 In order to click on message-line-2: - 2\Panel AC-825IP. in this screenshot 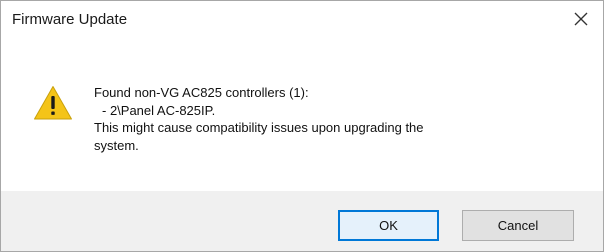, I will do `click(159, 110)`.